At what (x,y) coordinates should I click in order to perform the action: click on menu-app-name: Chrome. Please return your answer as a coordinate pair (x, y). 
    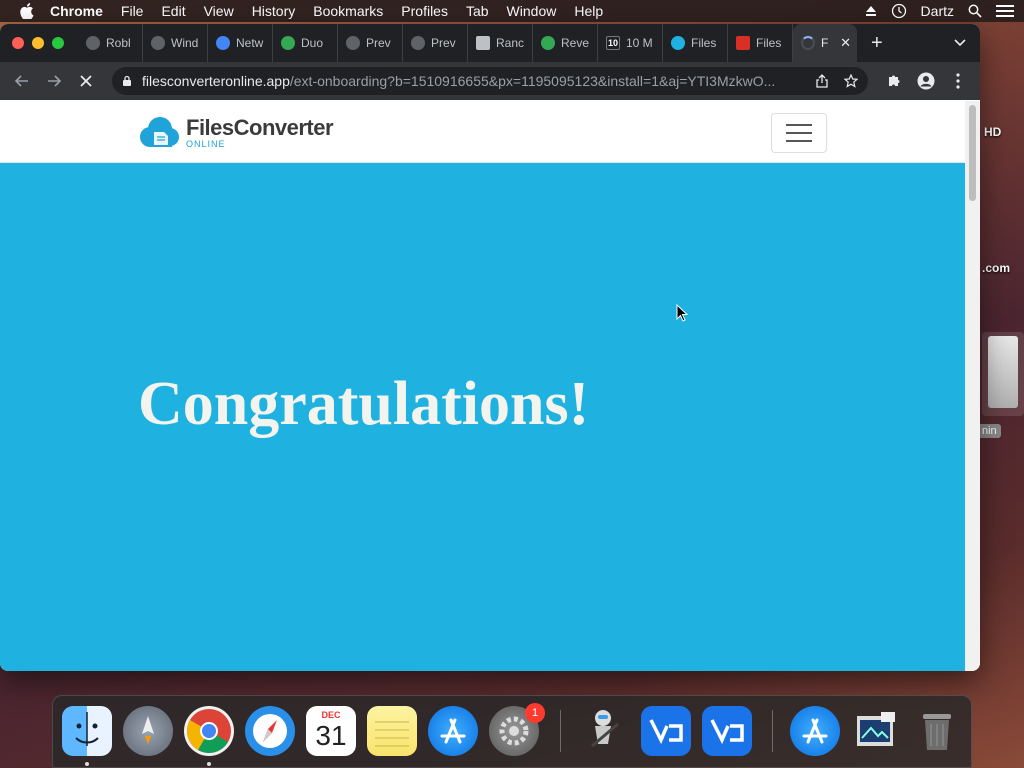
    Looking at the image, I should click on (76, 11).